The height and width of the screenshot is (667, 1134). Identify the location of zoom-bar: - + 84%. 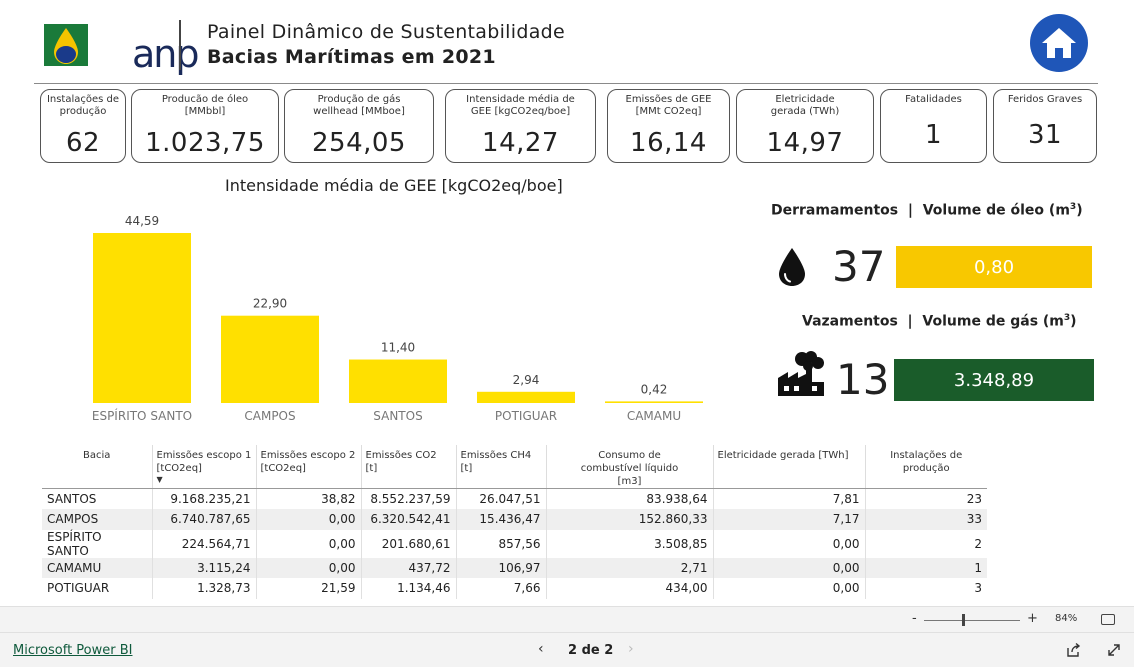
(567, 619).